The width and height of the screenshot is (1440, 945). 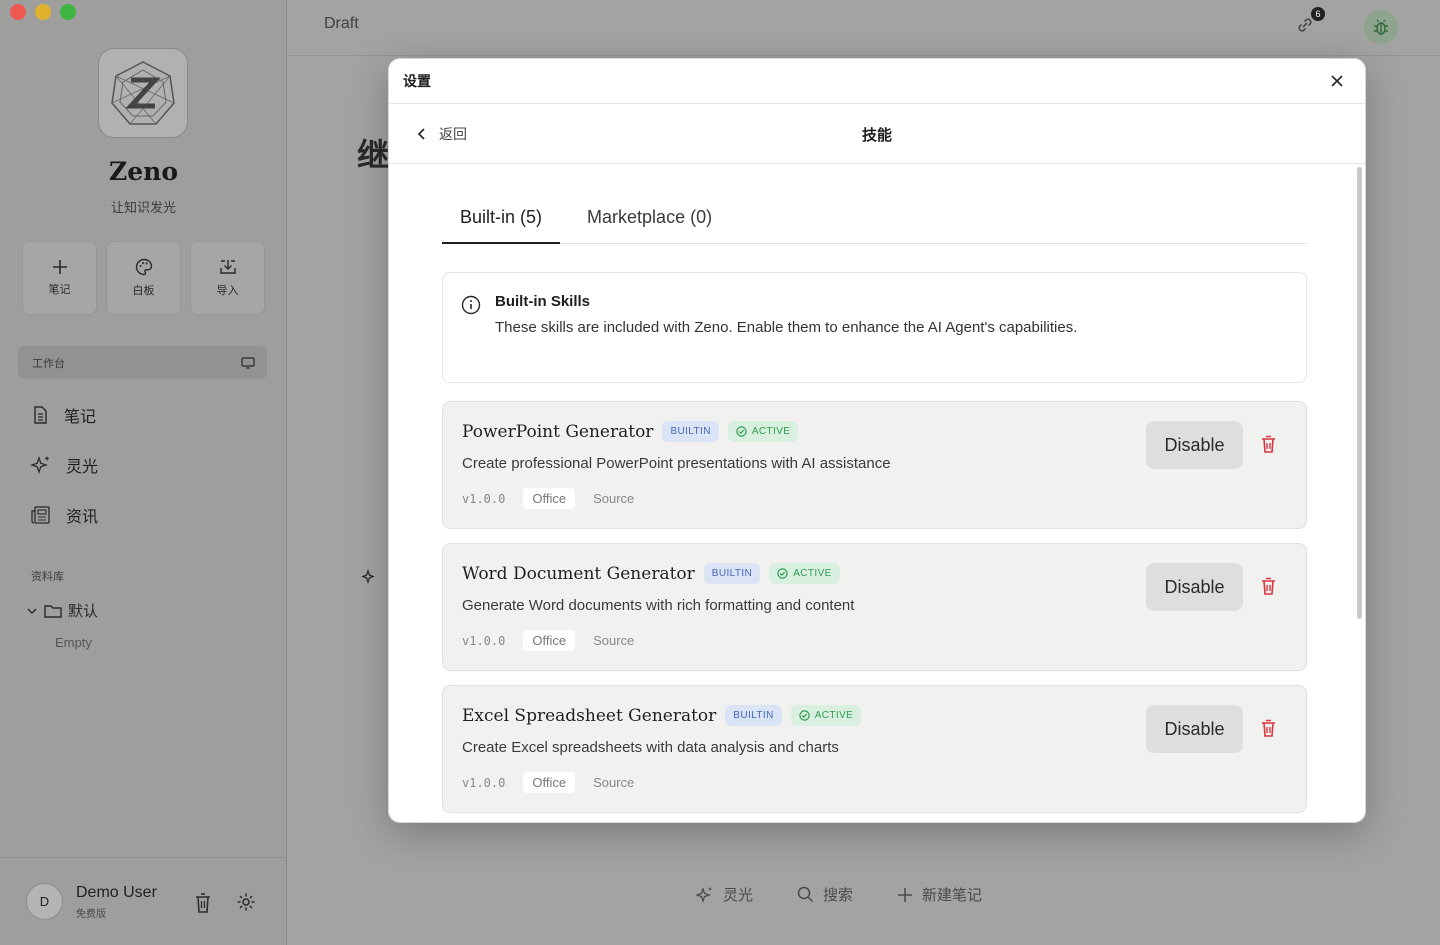 I want to click on brand-name: Zeno, so click(x=143, y=171).